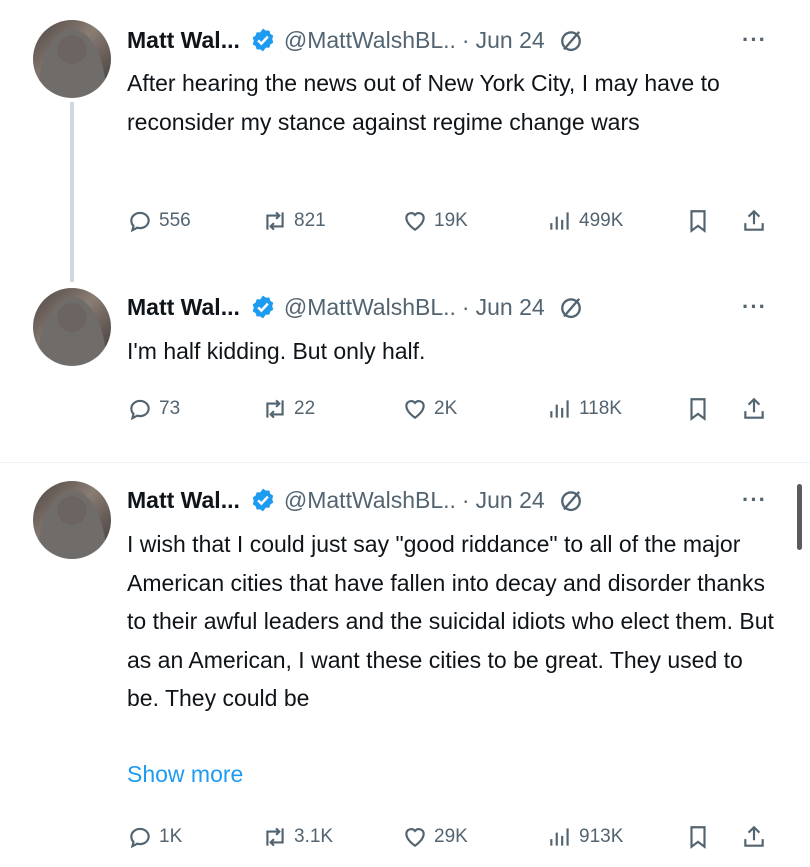  What do you see at coordinates (799, 517) in the screenshot?
I see `scrollbar-thumb` at bounding box center [799, 517].